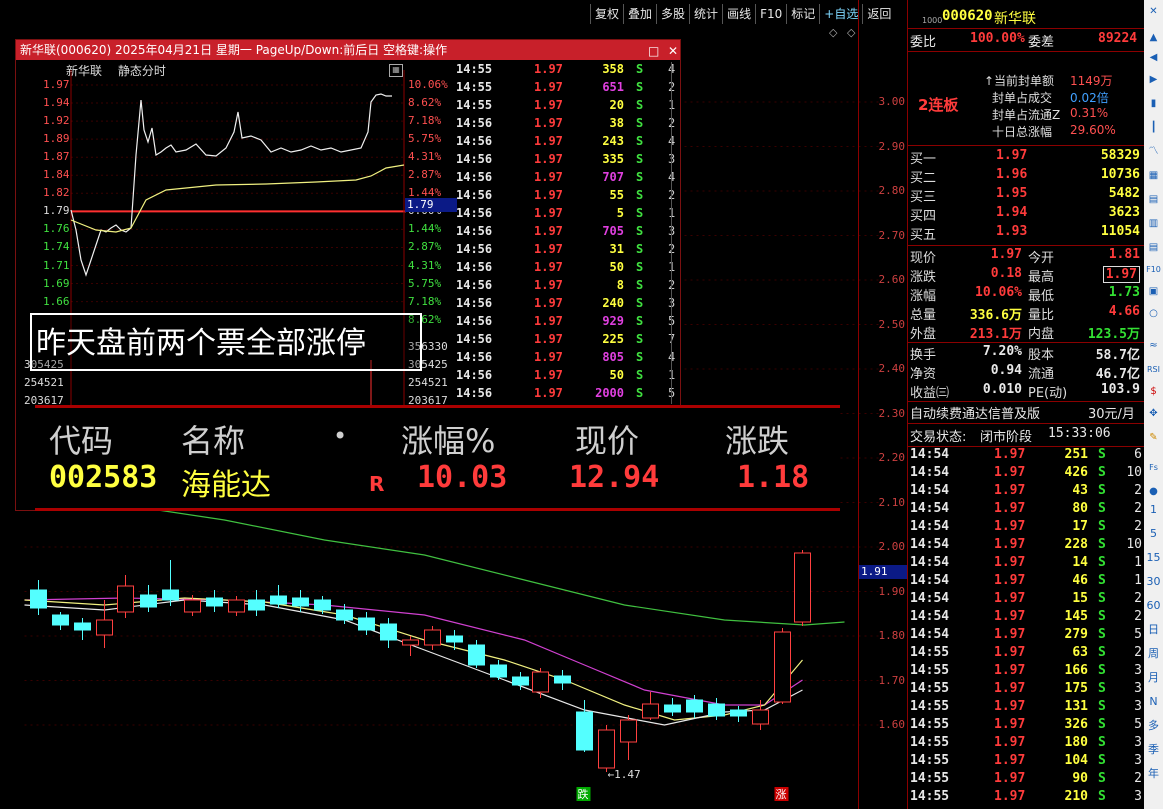  I want to click on tick-row: 14:54 1.97 80 S 2, so click(1026, 508).